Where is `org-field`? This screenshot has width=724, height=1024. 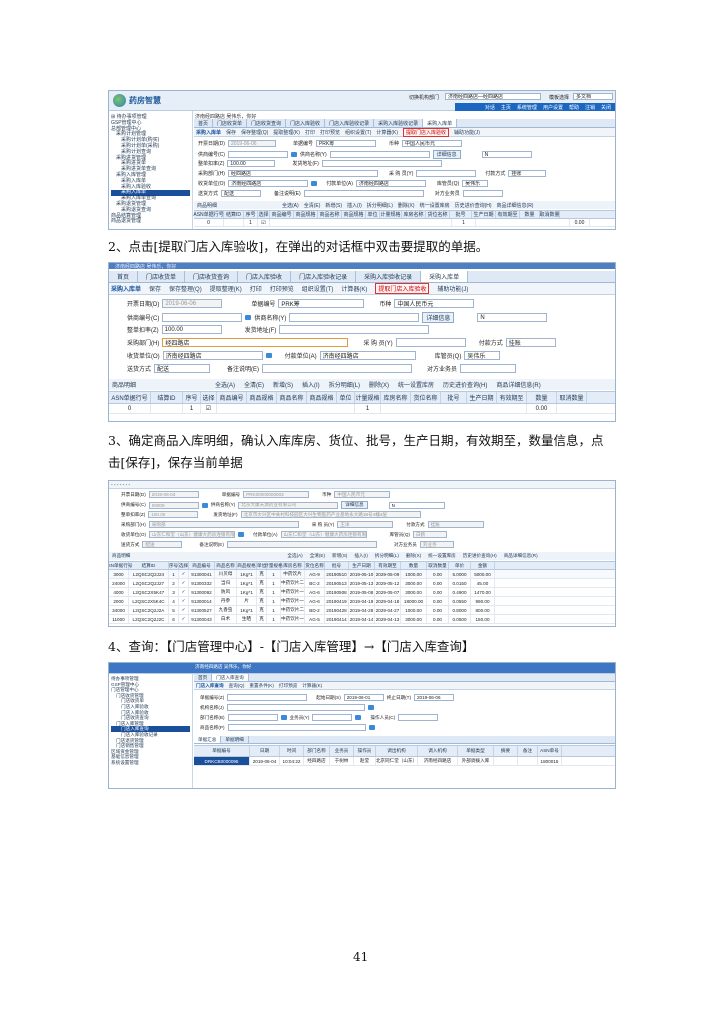 org-field is located at coordinates (295, 707).